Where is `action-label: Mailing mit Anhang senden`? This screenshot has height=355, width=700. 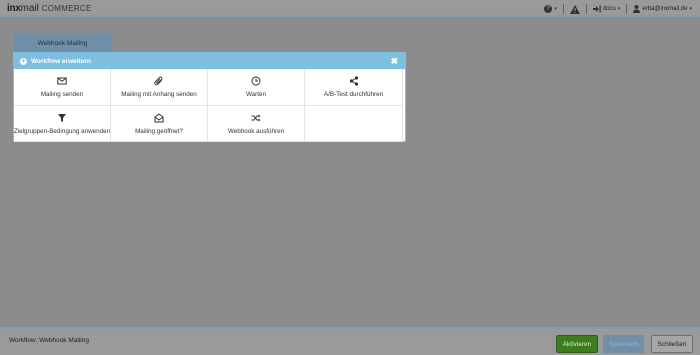 action-label: Mailing mit Anhang senden is located at coordinates (159, 94).